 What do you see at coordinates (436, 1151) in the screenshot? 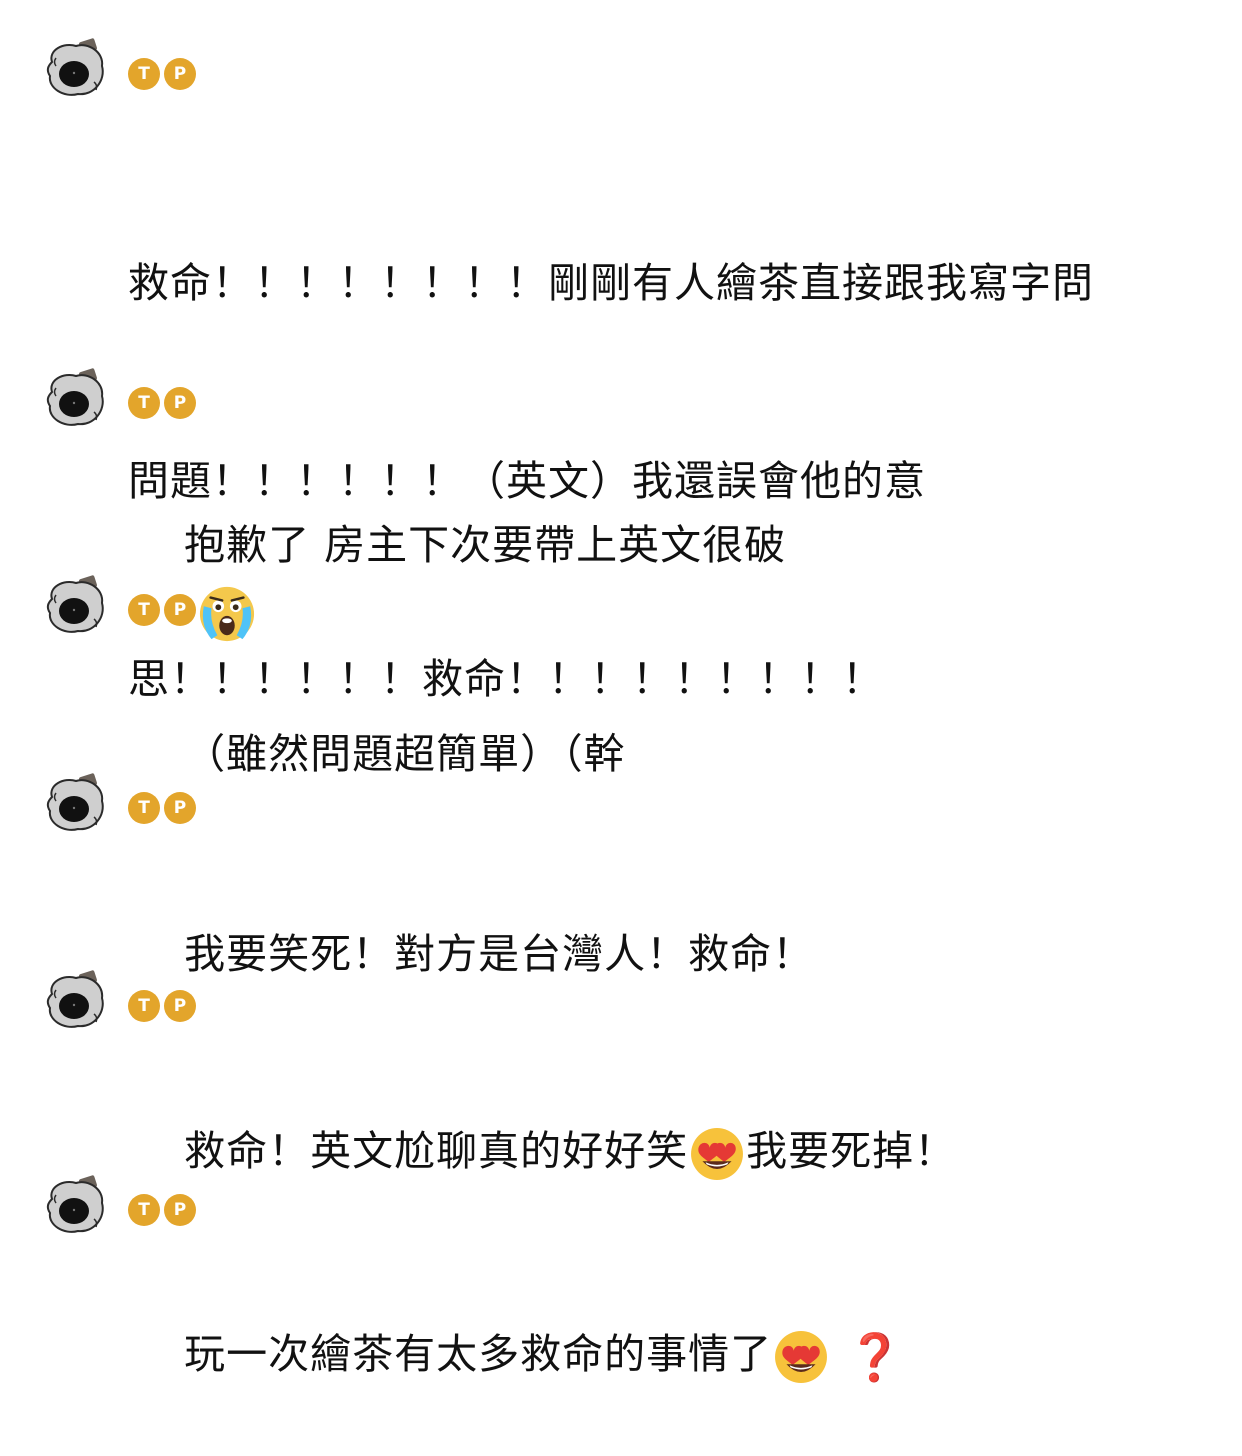
I see `message-body: 救命！英文尬聊真的好好笑` at bounding box center [436, 1151].